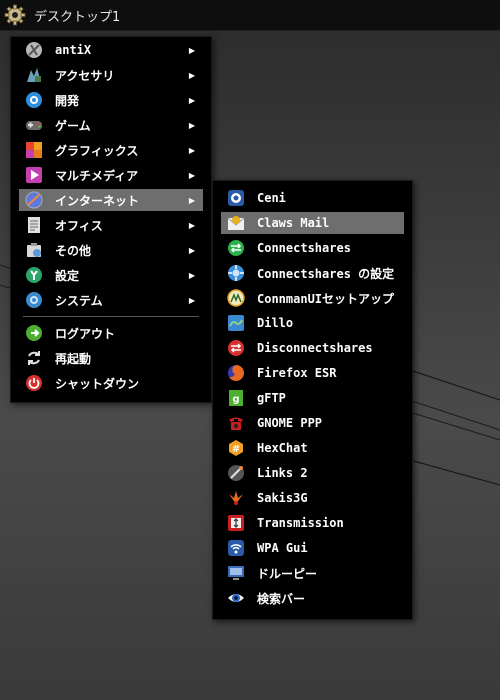 The width and height of the screenshot is (500, 700). I want to click on gftp-icon: g, so click(236, 398).